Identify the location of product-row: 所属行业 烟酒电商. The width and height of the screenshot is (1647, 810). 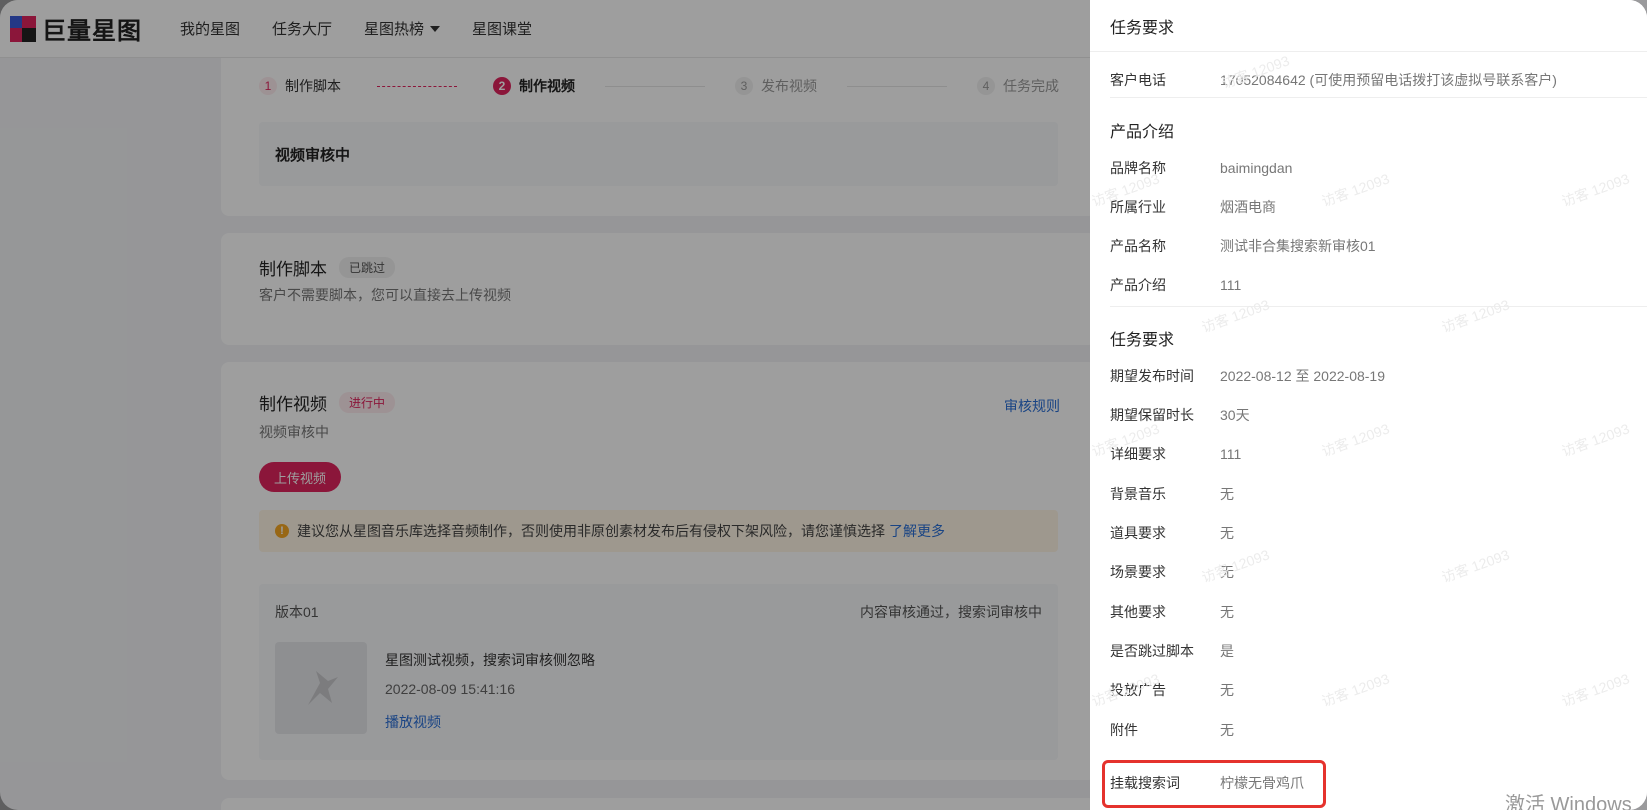
(1193, 207).